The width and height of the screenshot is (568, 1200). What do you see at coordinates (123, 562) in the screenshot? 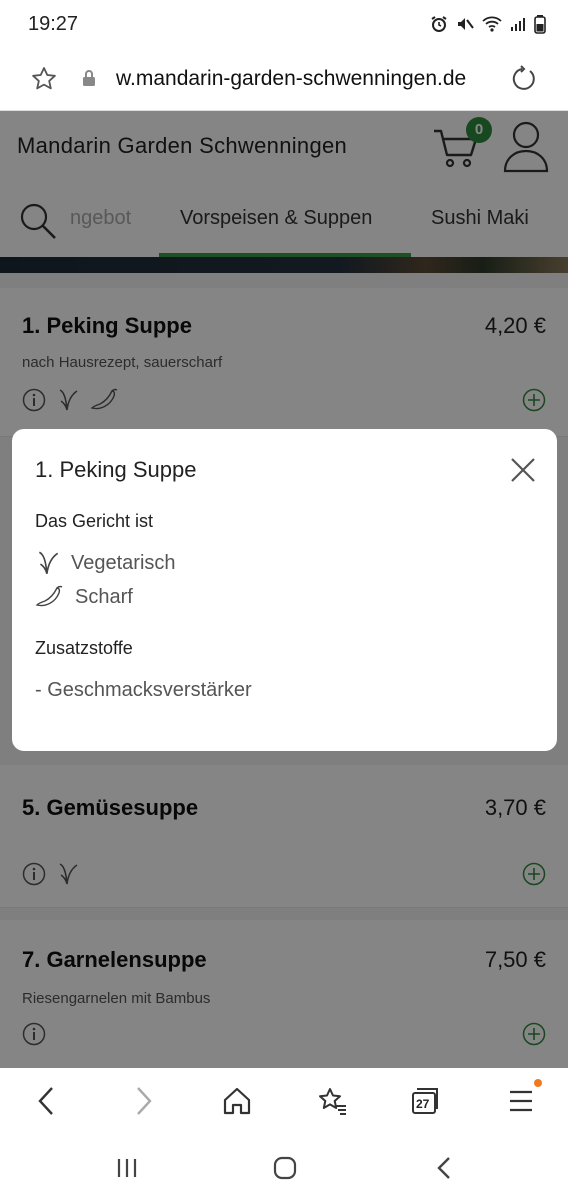
I see `property-label: Vegetarisch` at bounding box center [123, 562].